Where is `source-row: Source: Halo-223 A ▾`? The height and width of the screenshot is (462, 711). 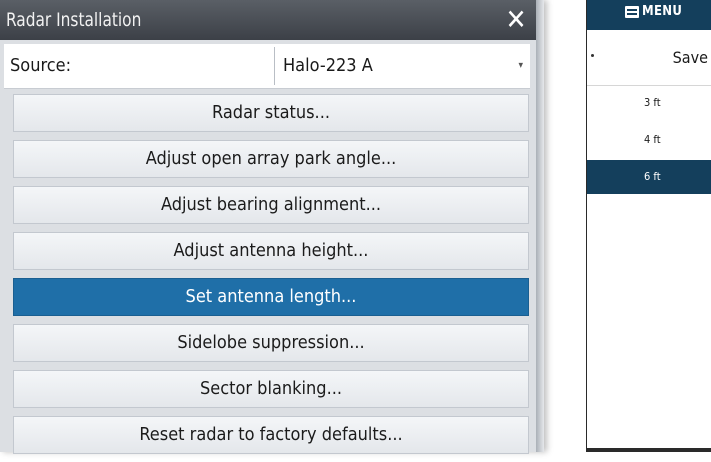
source-row: Source: Halo-223 A ▾ is located at coordinates (267, 66).